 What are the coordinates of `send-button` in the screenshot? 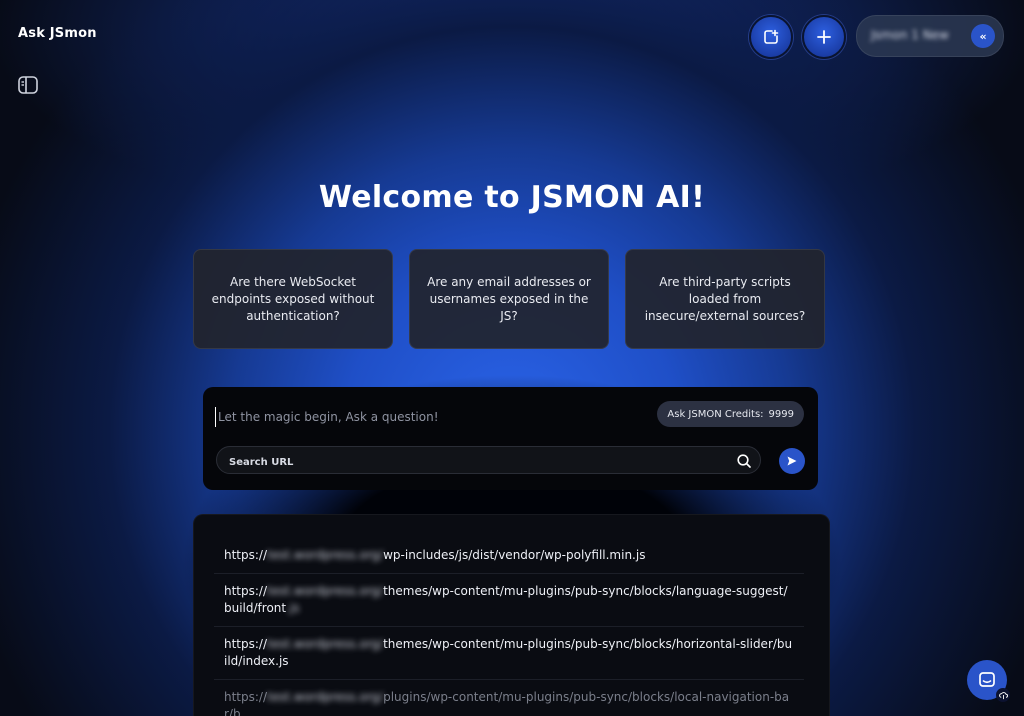 It's located at (792, 461).